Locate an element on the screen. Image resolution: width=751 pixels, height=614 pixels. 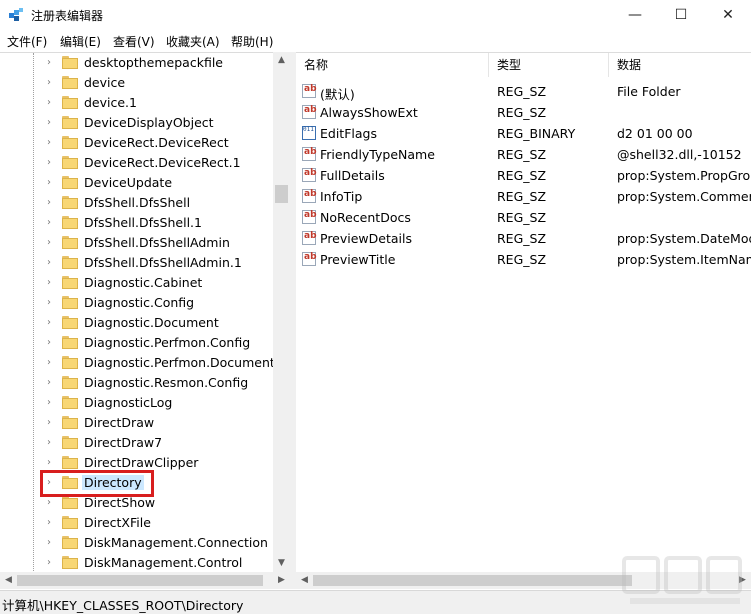
tree-item: › DeviceDisplayObject is located at coordinates (136, 123).